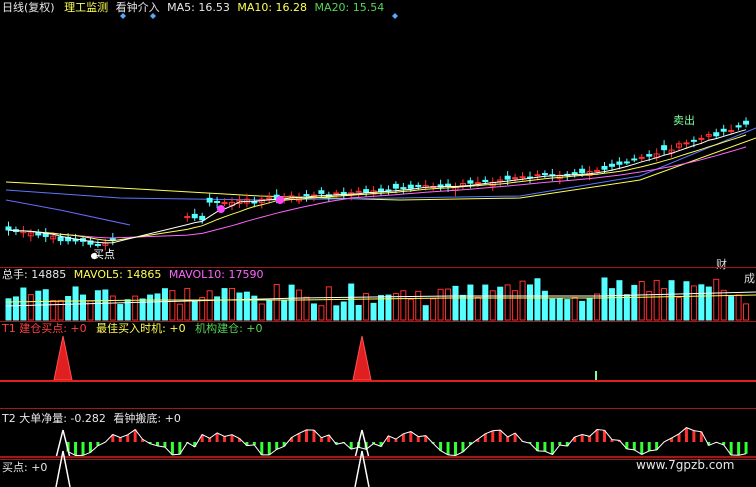  Describe the element at coordinates (212, 468) in the screenshot. I see `buy-signal-chart` at that location.